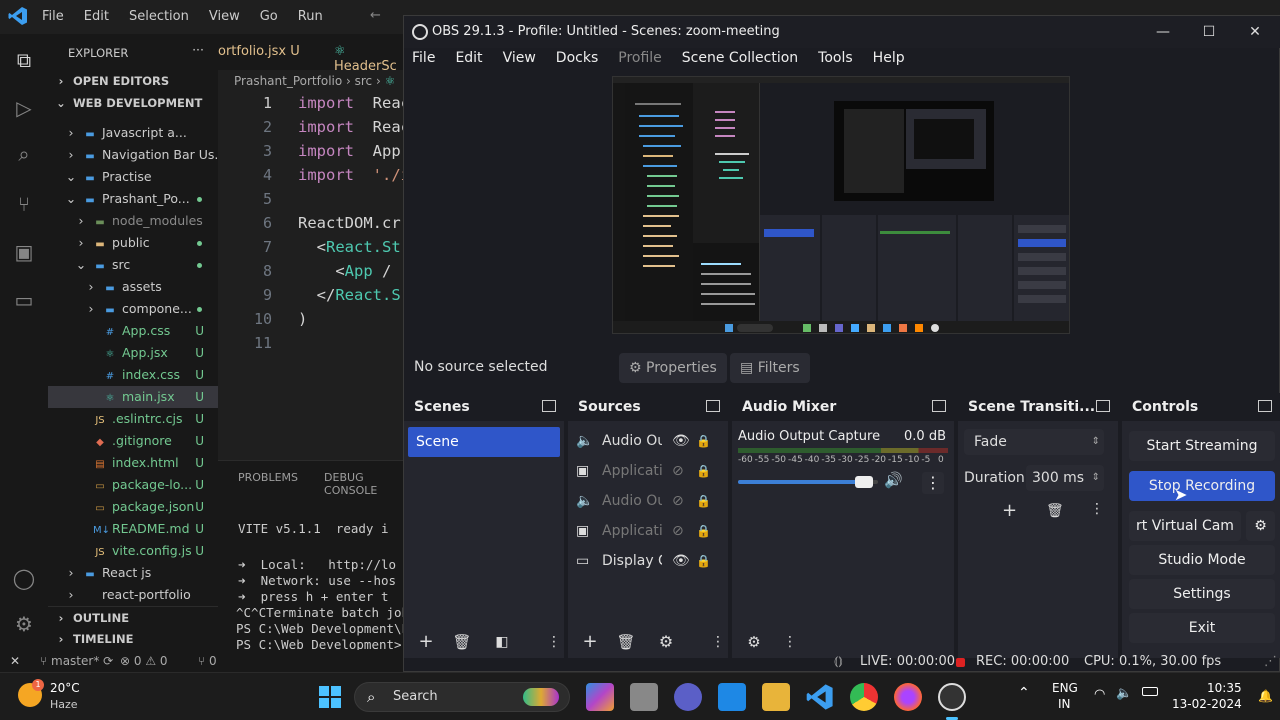  I want to click on tree-item: ▭ package-lo... U, so click(133, 485).